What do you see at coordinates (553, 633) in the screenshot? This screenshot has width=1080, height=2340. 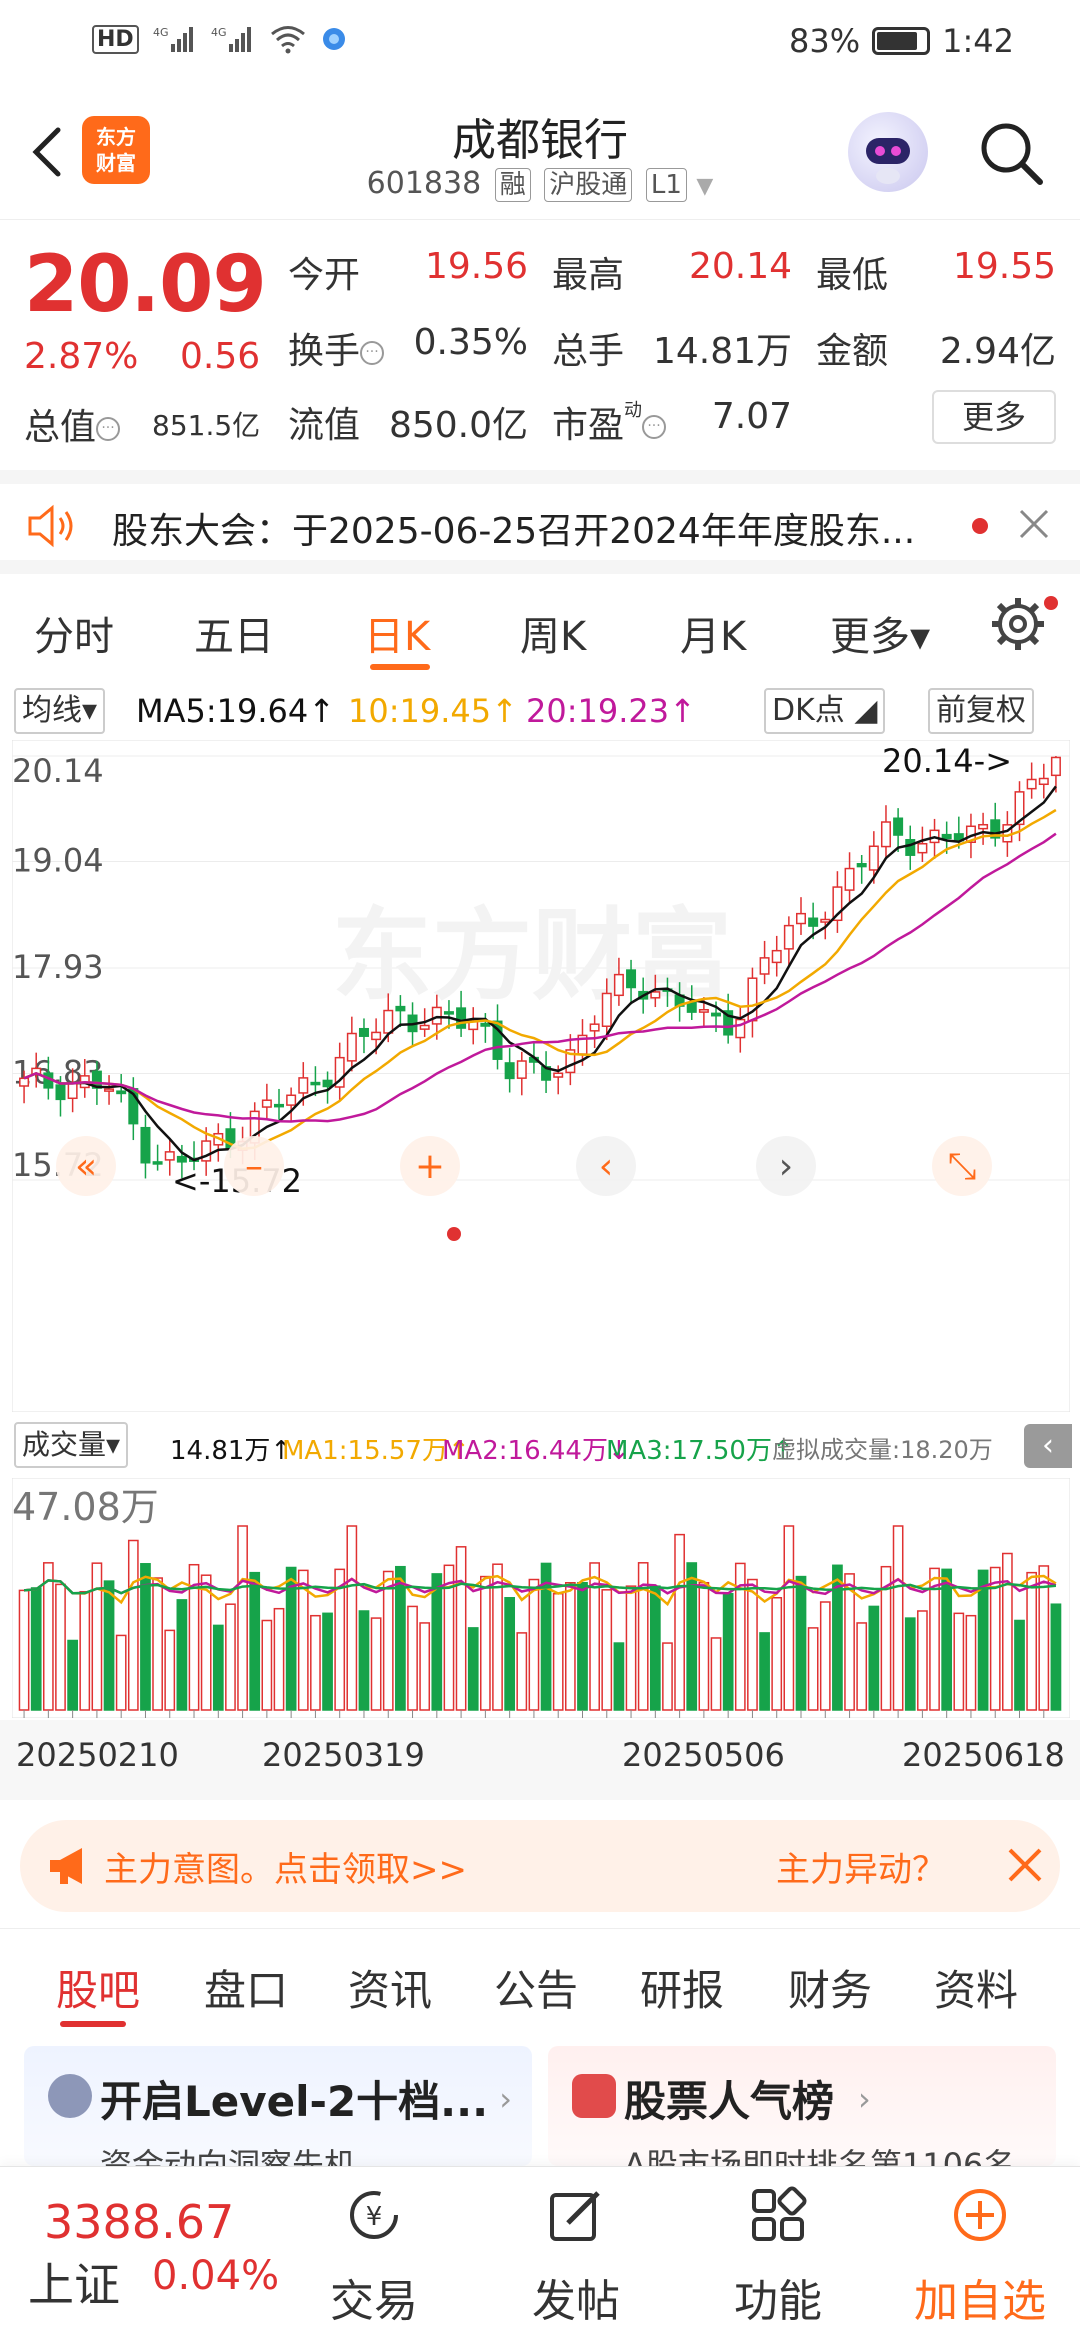 I see `tab-weekly-k: 周K` at bounding box center [553, 633].